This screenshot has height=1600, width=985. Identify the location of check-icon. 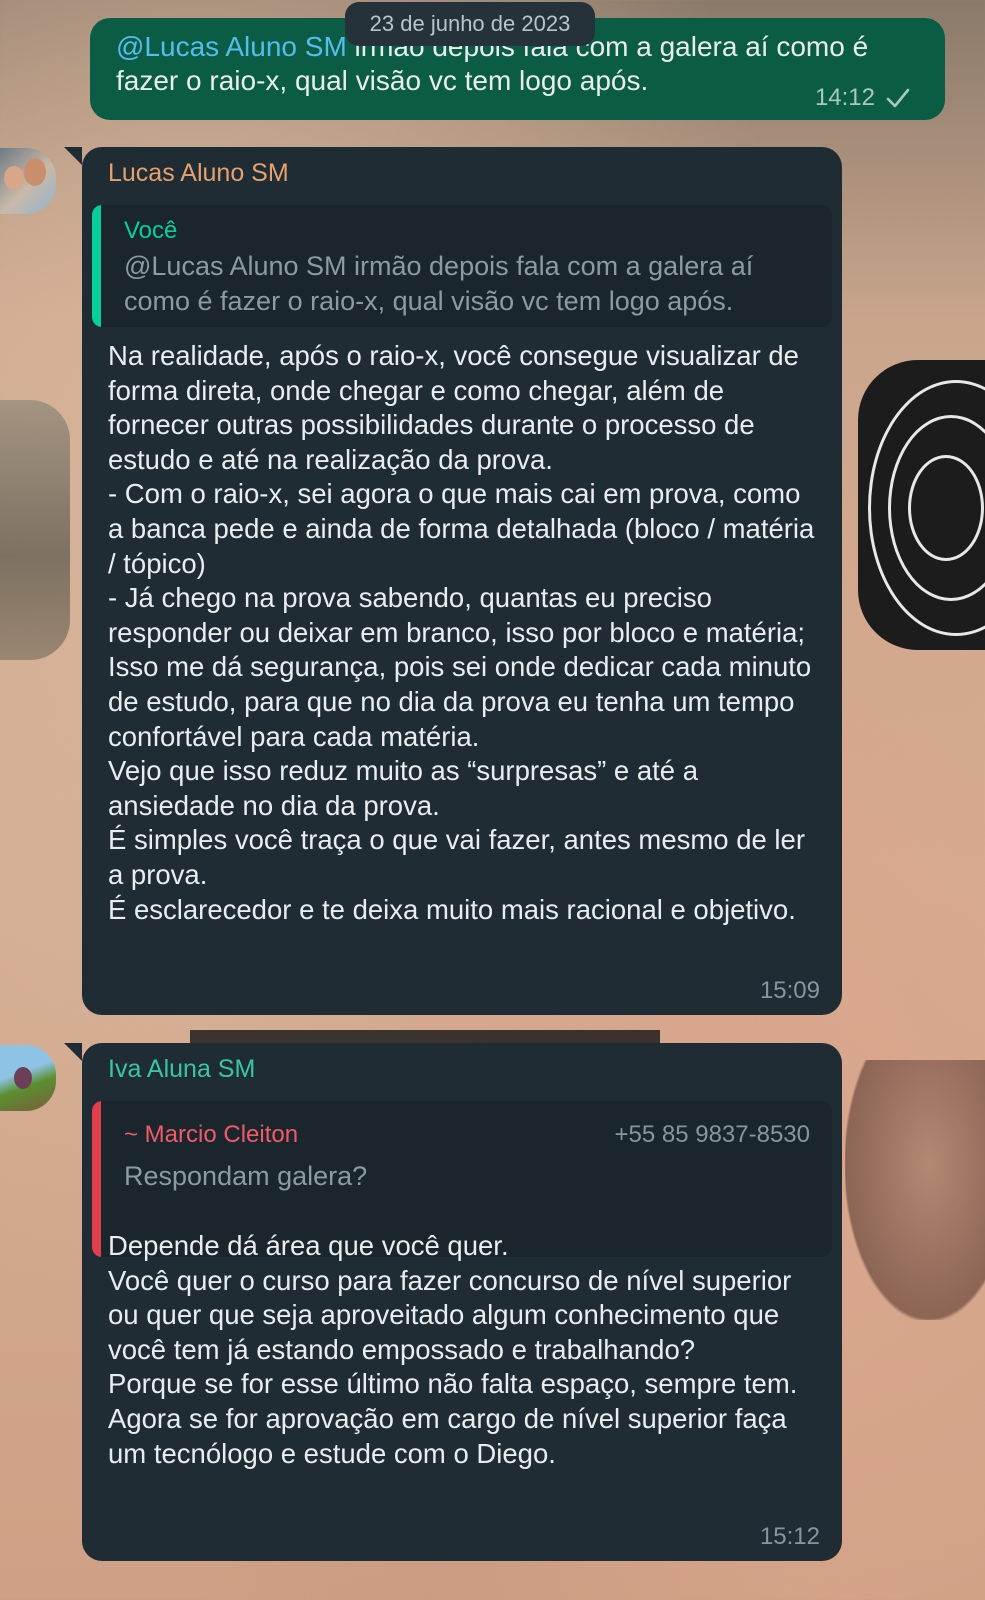
(898, 98).